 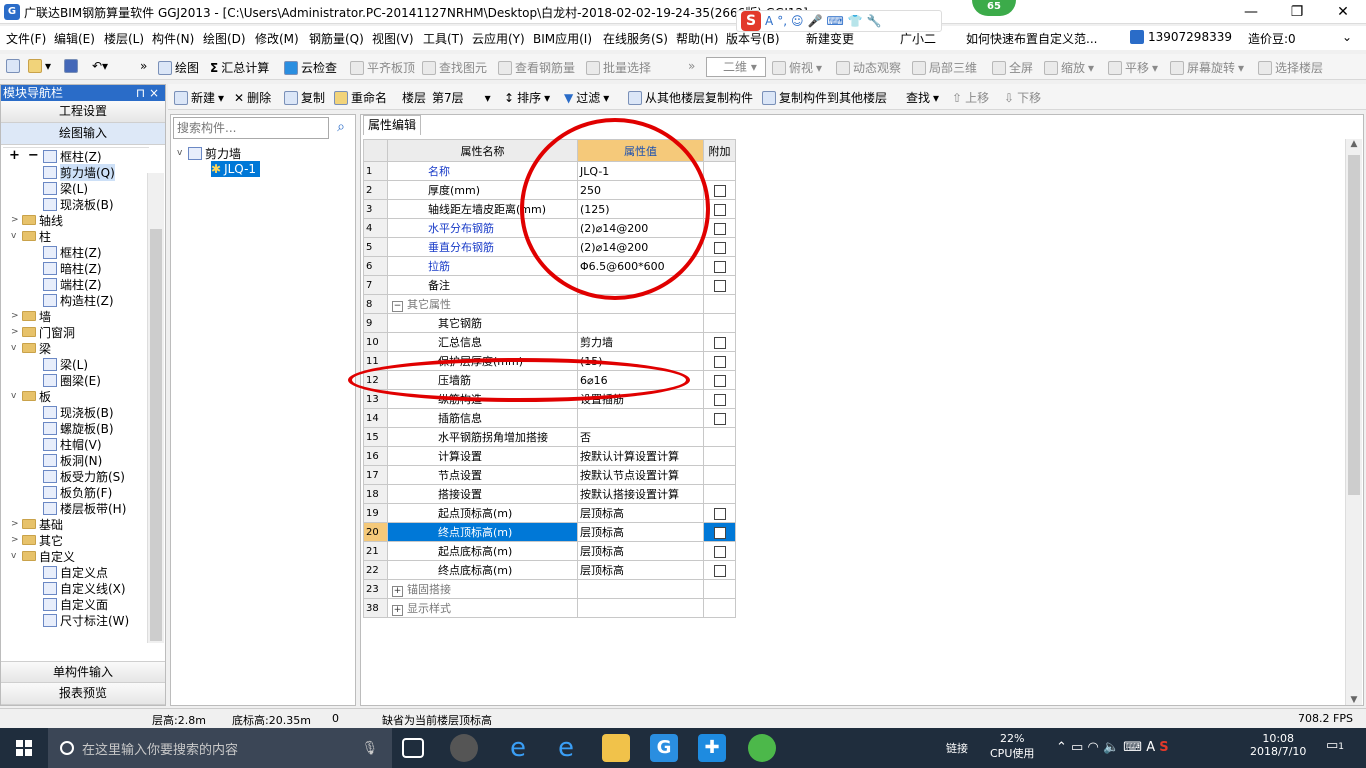 I want to click on menu-rebar-qty: 钢筋量(Q), so click(x=336, y=38).